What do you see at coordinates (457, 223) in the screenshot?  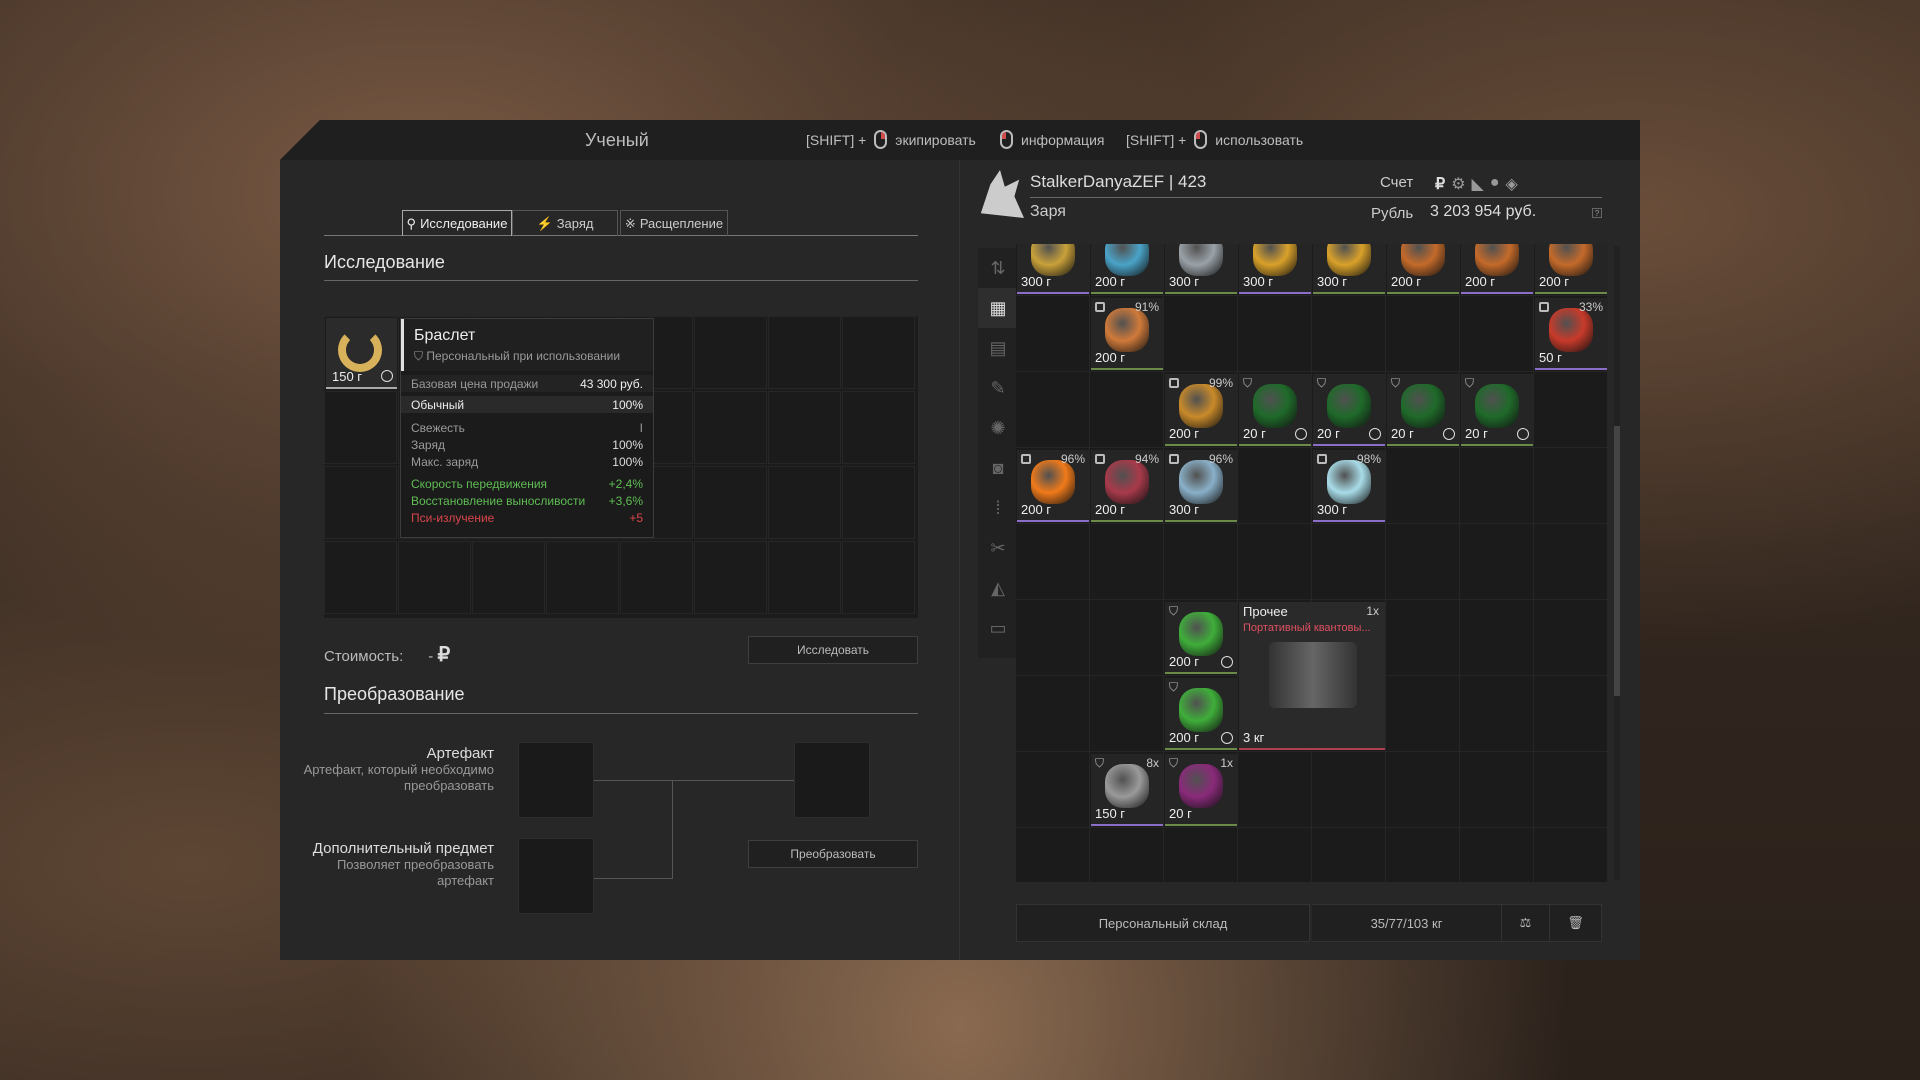 I see `tab-research: ⚲ Исследование` at bounding box center [457, 223].